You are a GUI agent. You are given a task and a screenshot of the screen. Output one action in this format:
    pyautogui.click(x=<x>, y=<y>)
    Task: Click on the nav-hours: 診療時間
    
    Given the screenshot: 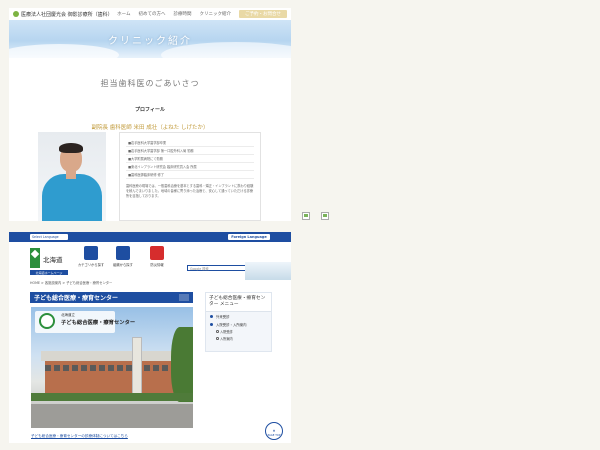 What is the action you would take?
    pyautogui.click(x=183, y=14)
    